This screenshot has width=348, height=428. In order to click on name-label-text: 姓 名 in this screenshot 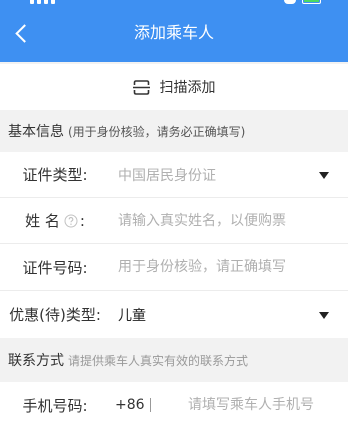, I will do `click(42, 221)`.